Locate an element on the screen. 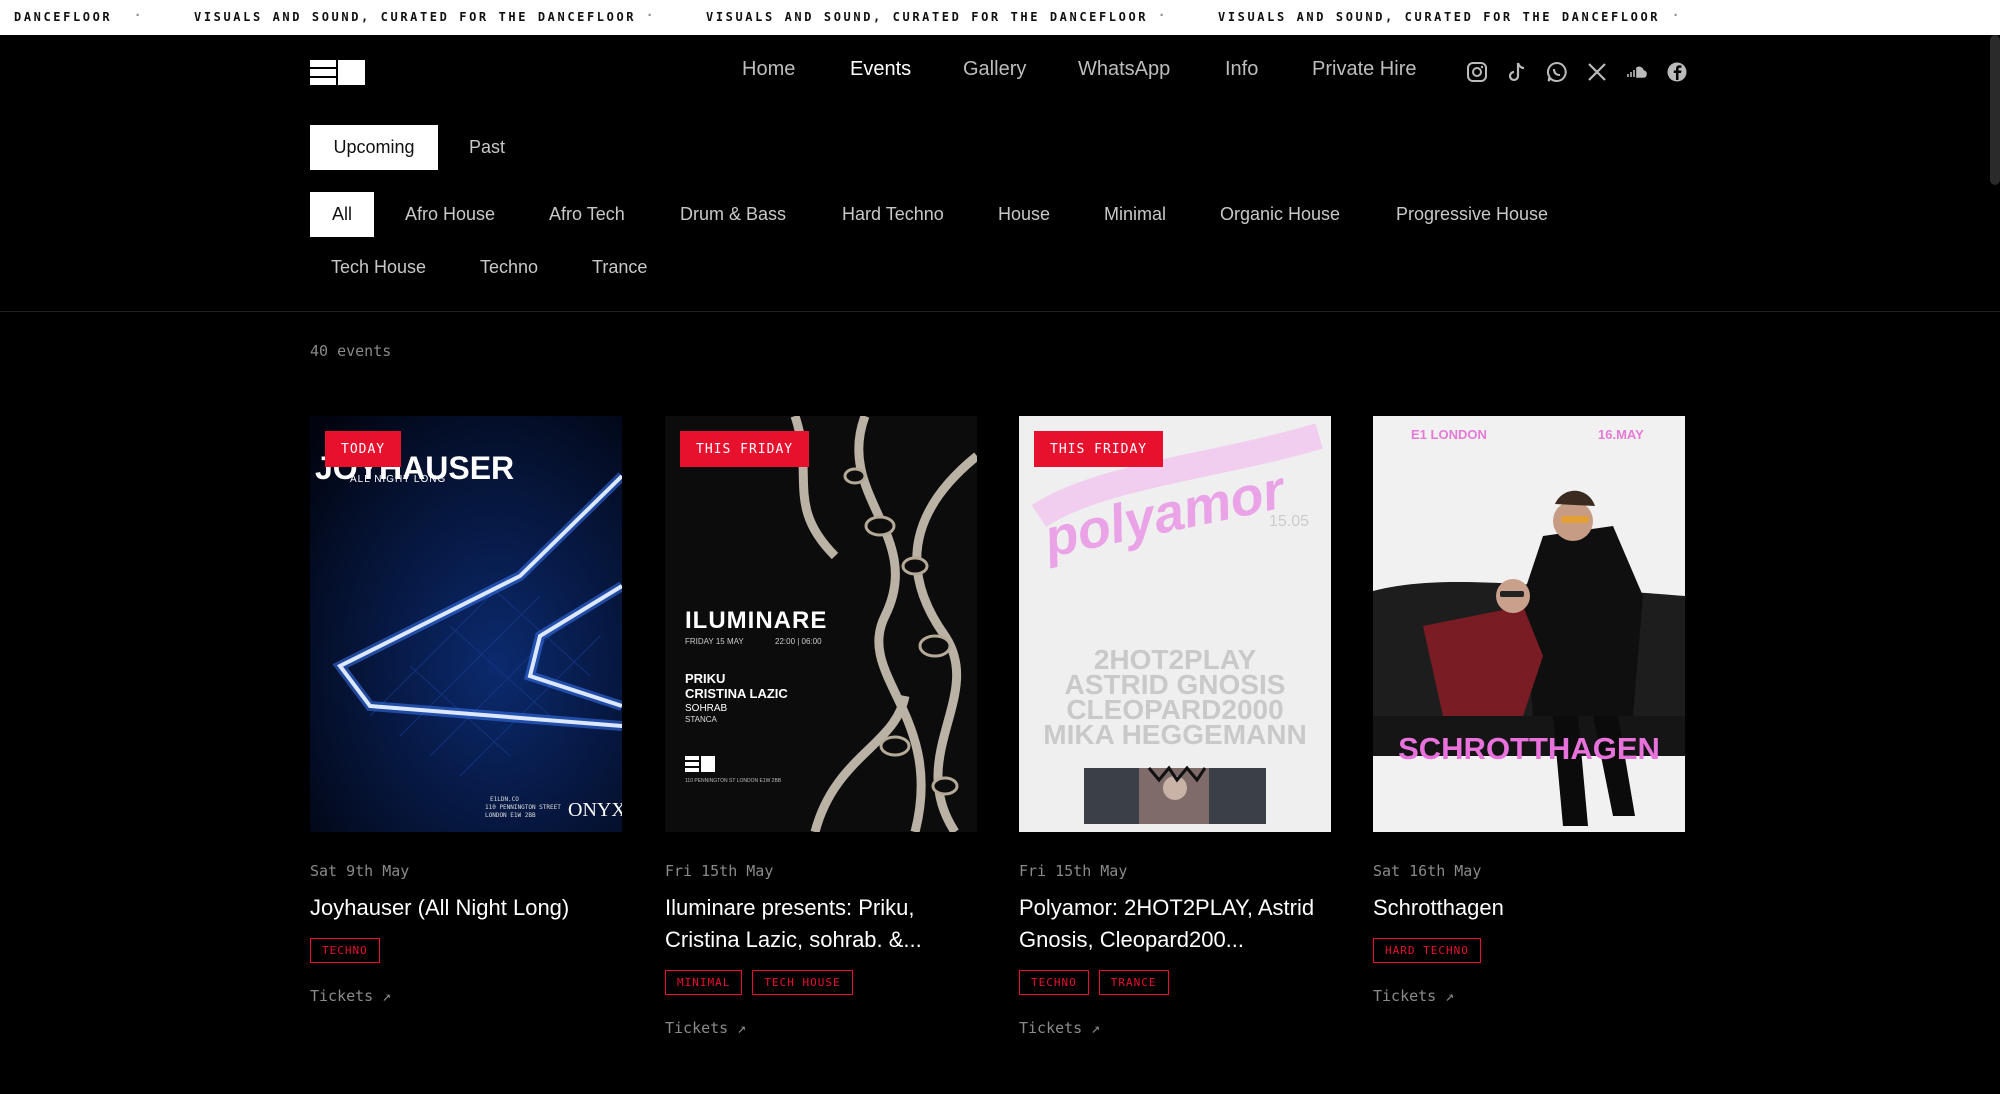 This screenshot has height=1094, width=2000. event-tags: HARD TECHNO is located at coordinates (1529, 950).